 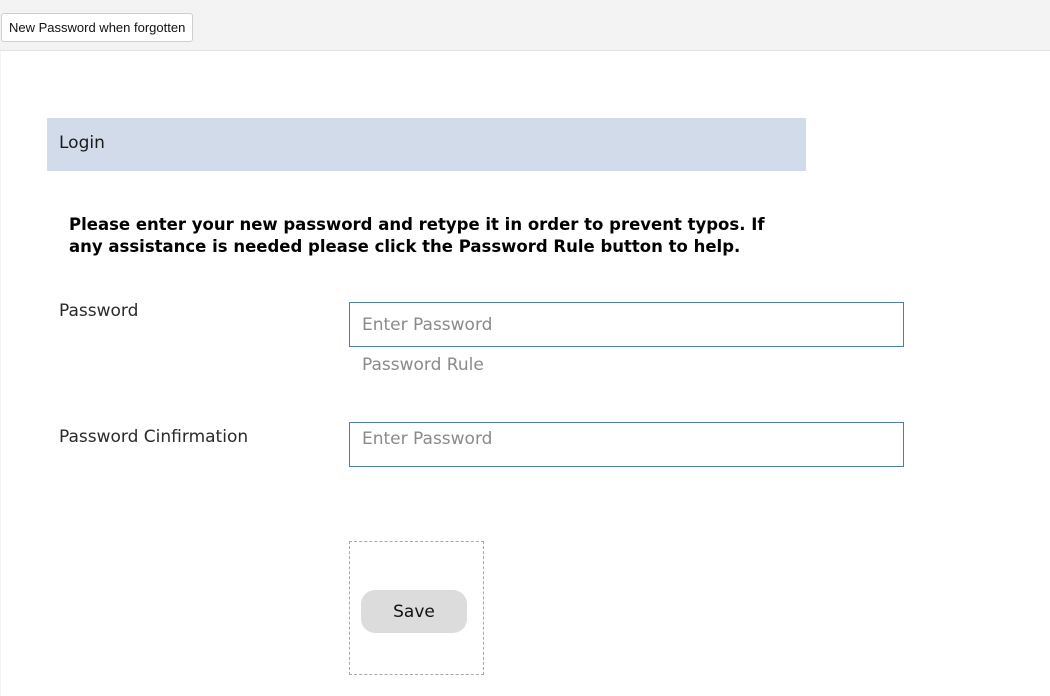 I want to click on save-button: Save, so click(x=414, y=611).